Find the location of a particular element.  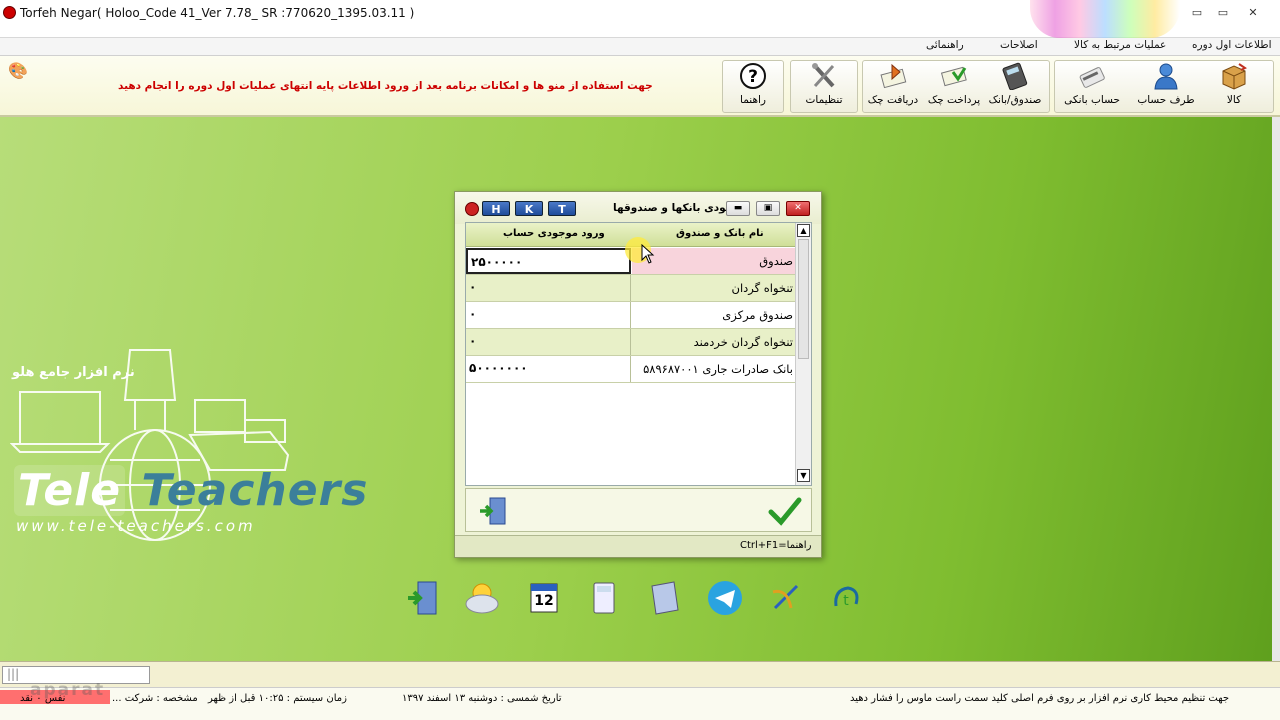

dialog-maximize-button: ▣ is located at coordinates (768, 208).